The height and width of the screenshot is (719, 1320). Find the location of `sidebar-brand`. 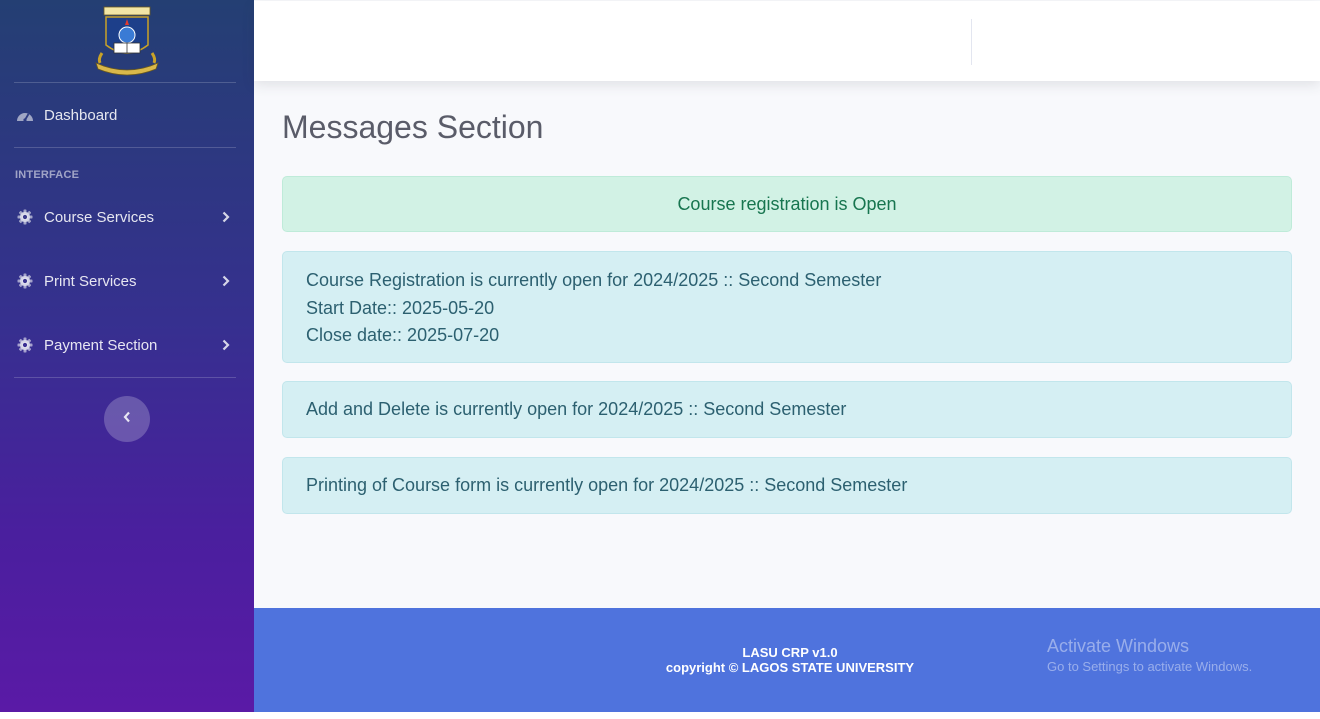

sidebar-brand is located at coordinates (127, 41).